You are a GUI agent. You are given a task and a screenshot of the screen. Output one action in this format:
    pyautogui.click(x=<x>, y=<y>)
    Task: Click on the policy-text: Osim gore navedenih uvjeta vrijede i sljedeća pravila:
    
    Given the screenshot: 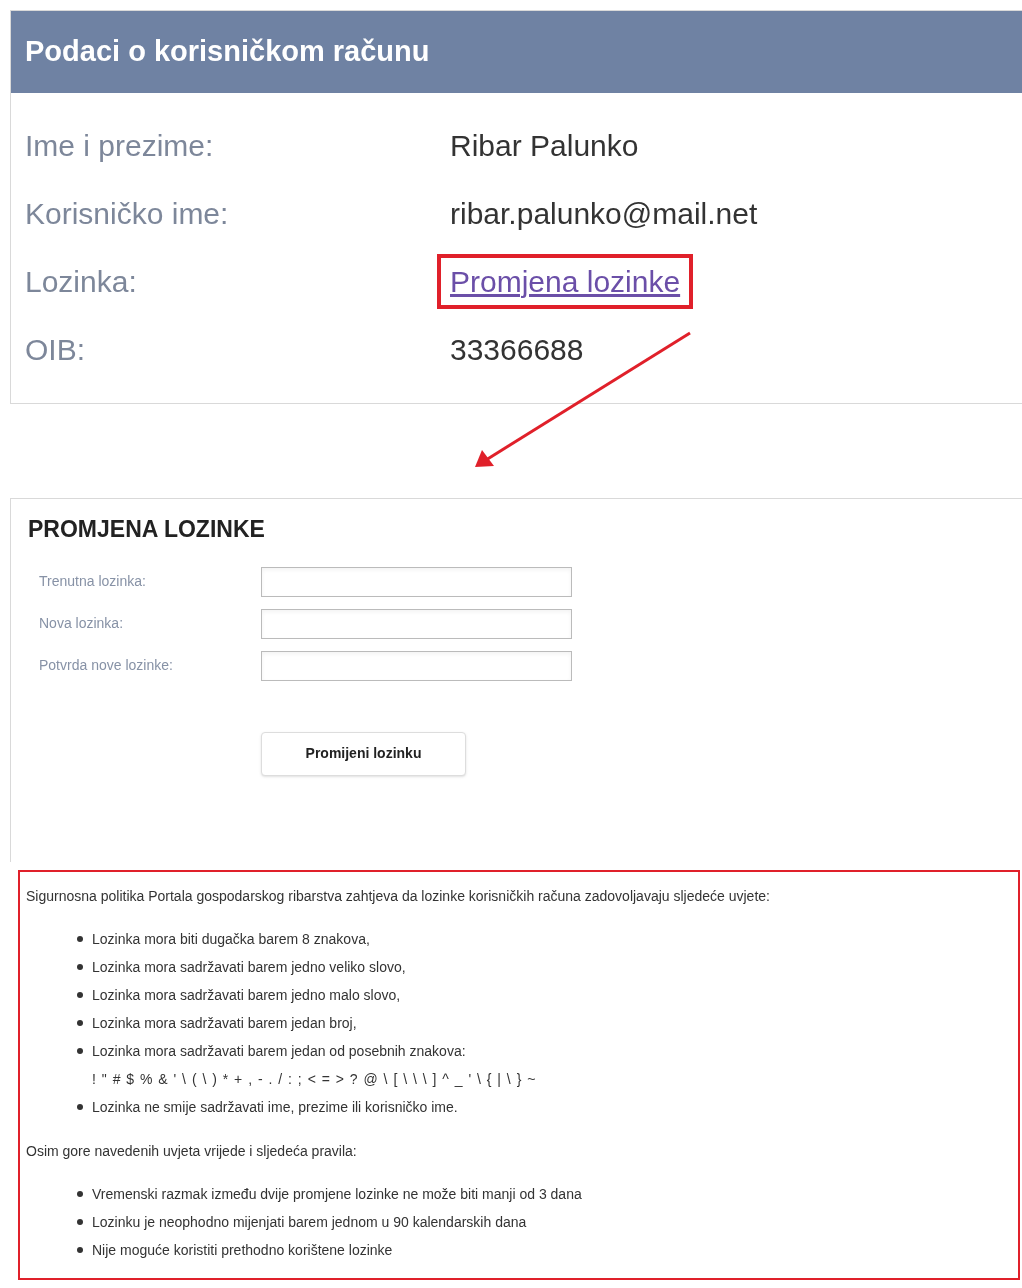 What is the action you would take?
    pyautogui.click(x=192, y=1151)
    